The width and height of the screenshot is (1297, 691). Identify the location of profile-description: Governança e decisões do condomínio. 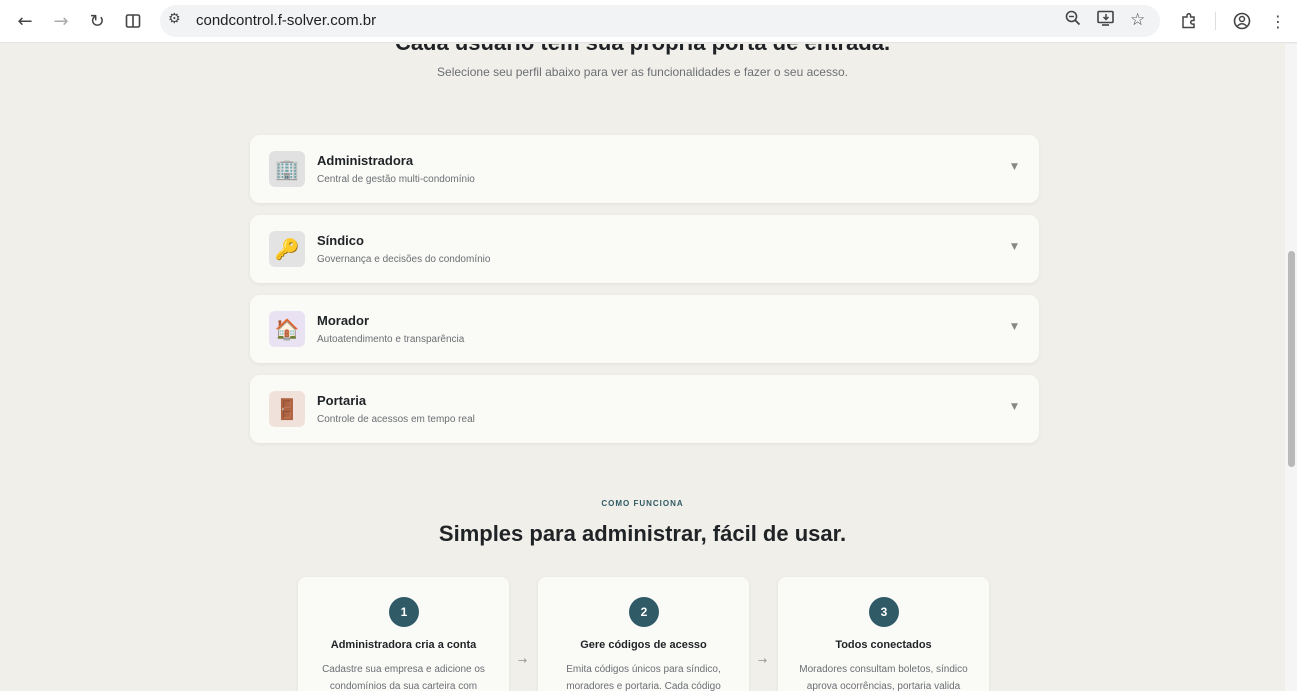
(404, 259).